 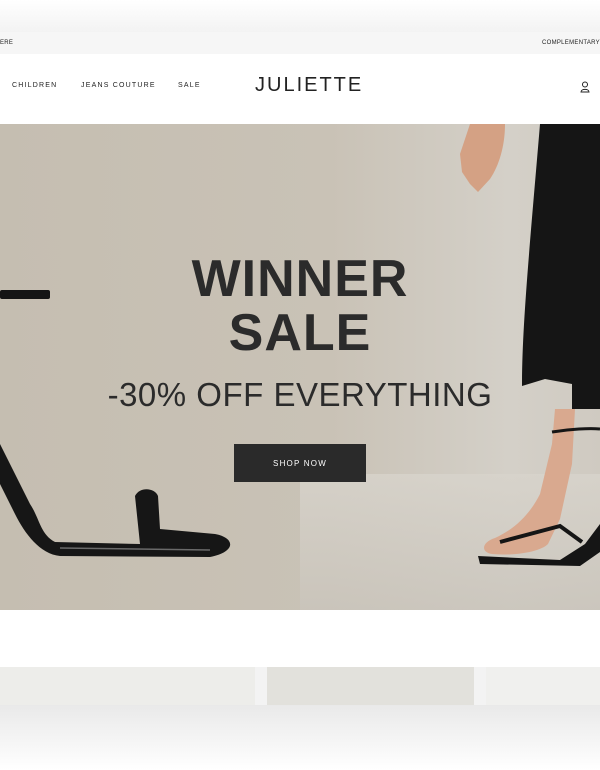 I want to click on user-icon, so click(x=585, y=86).